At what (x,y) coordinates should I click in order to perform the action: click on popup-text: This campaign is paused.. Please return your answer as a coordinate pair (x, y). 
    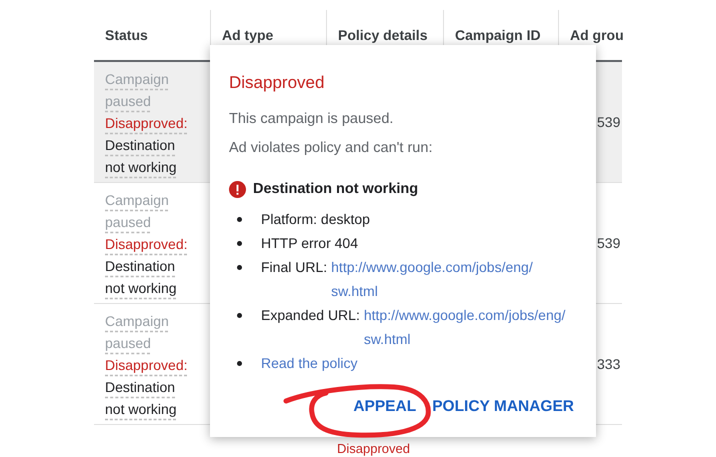
    Looking at the image, I should click on (311, 119).